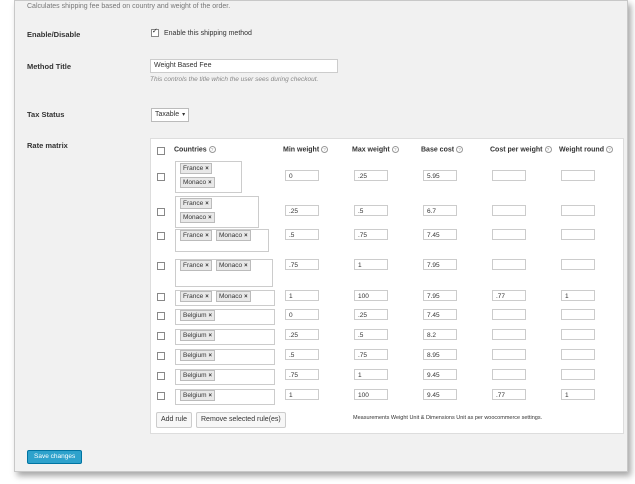  Describe the element at coordinates (241, 420) in the screenshot. I see `remove-rules-button: Remove selected rule(es)` at that location.